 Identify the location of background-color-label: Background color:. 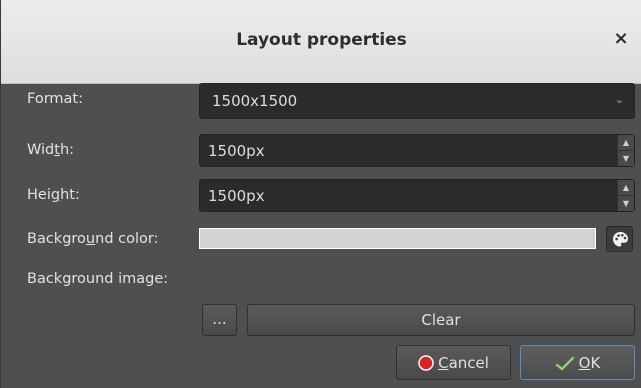
(93, 239).